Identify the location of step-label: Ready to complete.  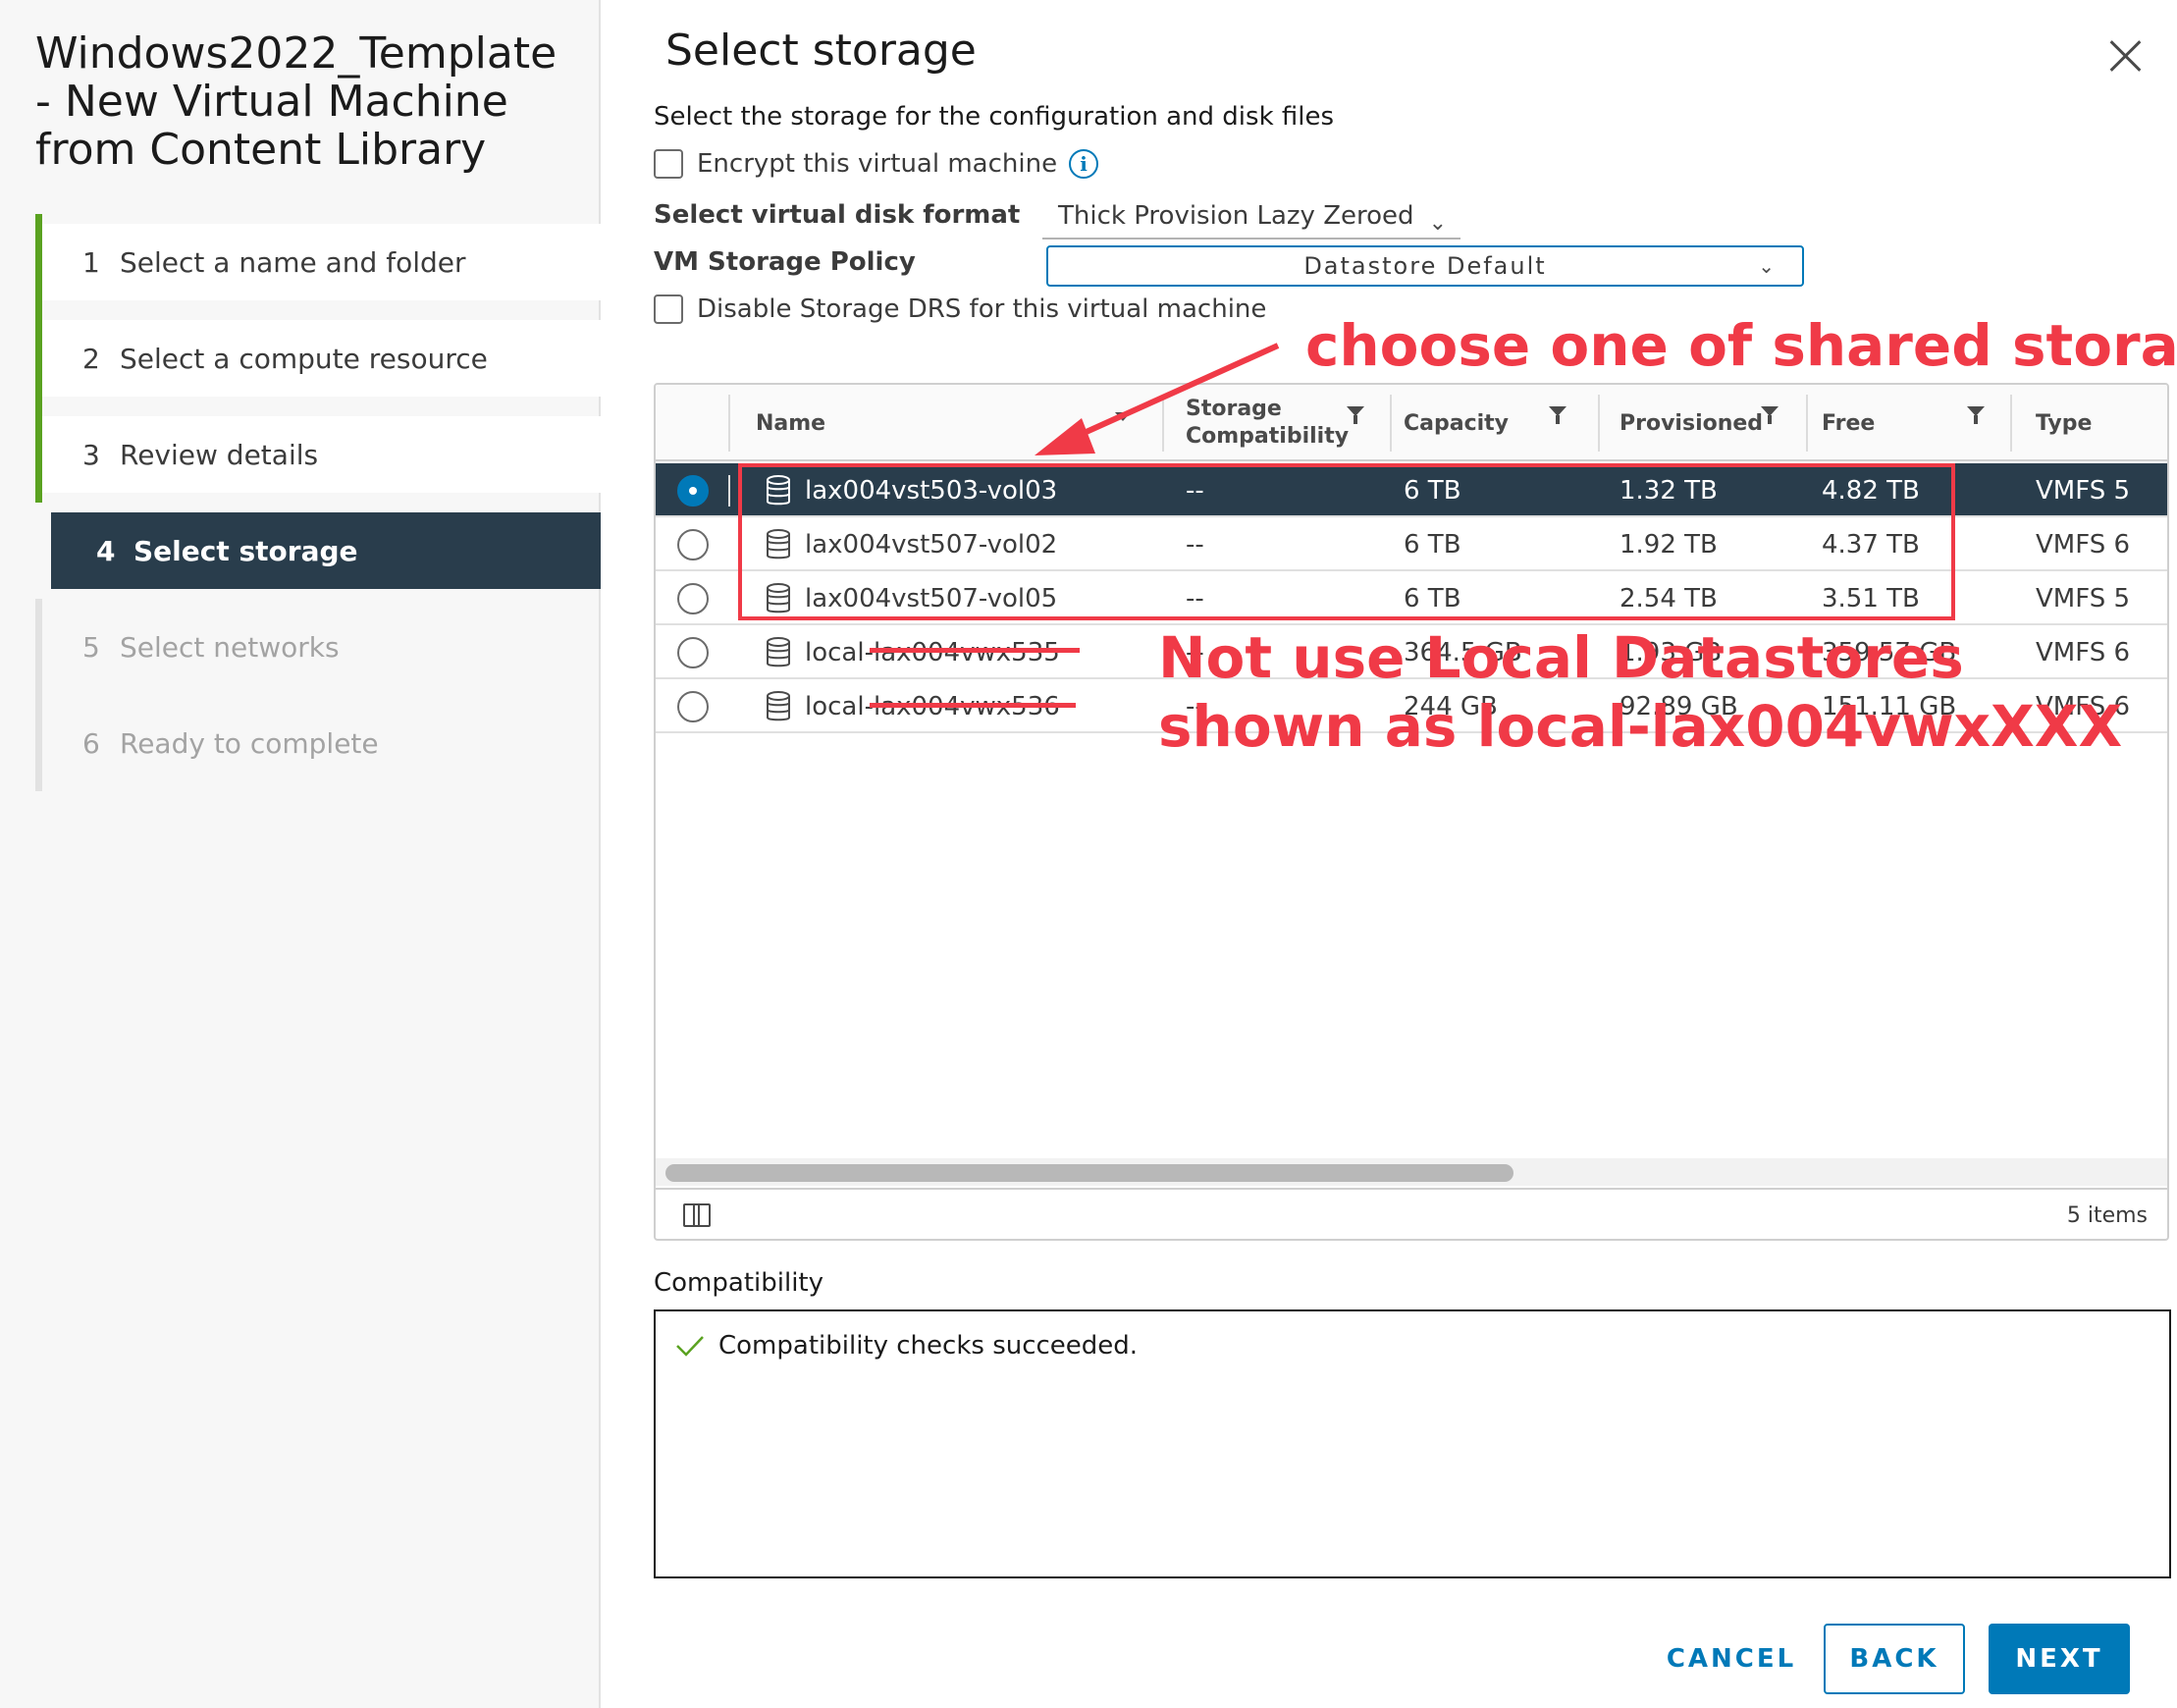
(250, 743).